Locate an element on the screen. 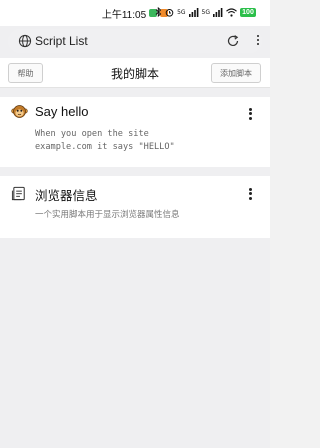 The image size is (320, 448). wifi-icon is located at coordinates (231, 12).